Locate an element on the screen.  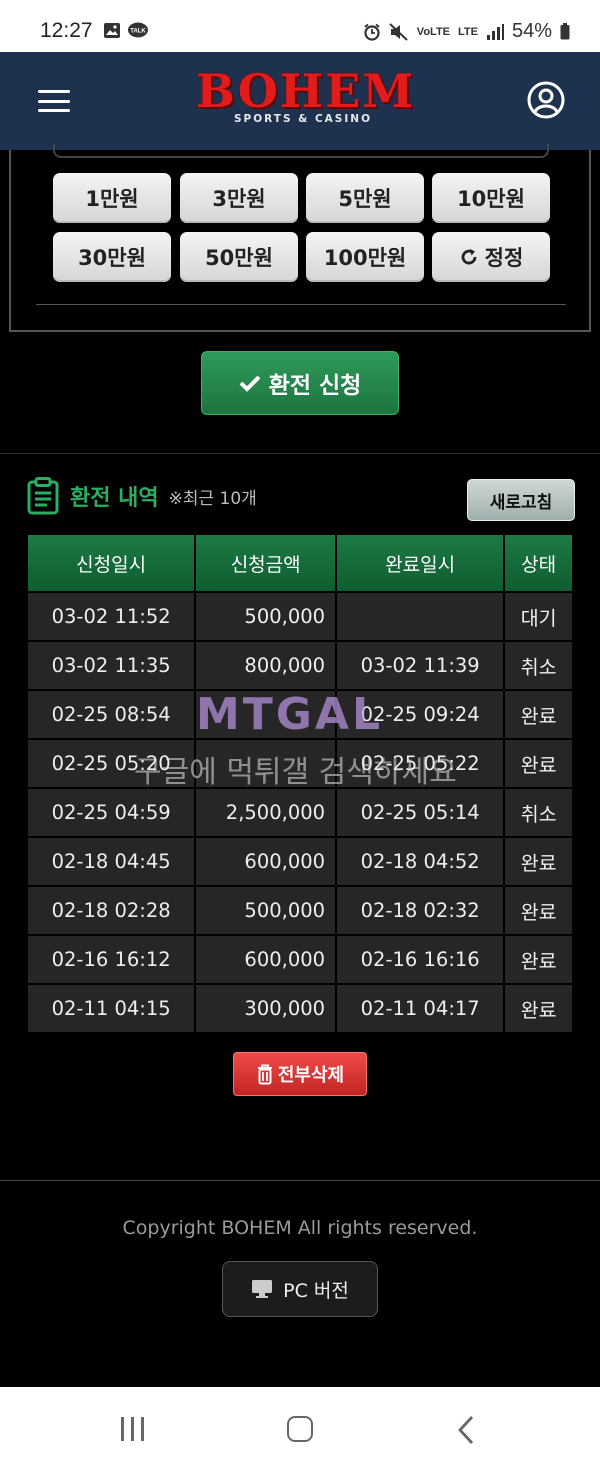
cell-complete-time: 02-11 04:17 is located at coordinates (420, 1008).